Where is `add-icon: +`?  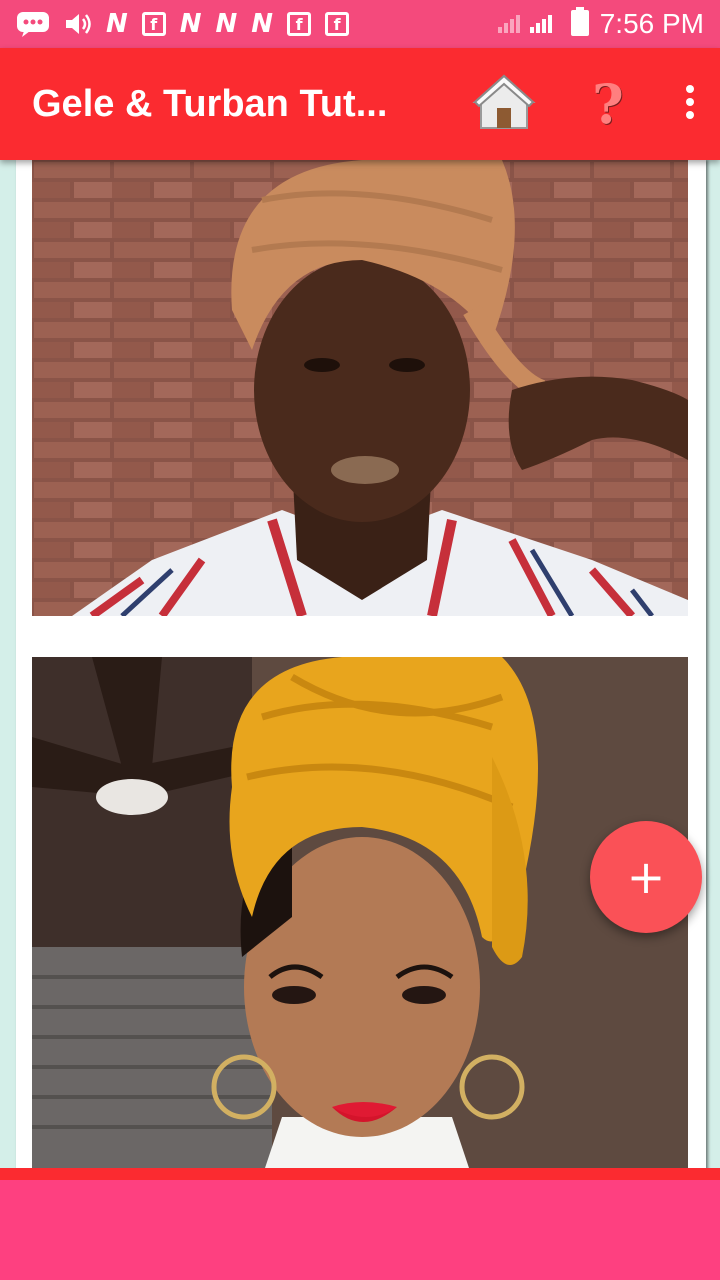 add-icon: + is located at coordinates (646, 877).